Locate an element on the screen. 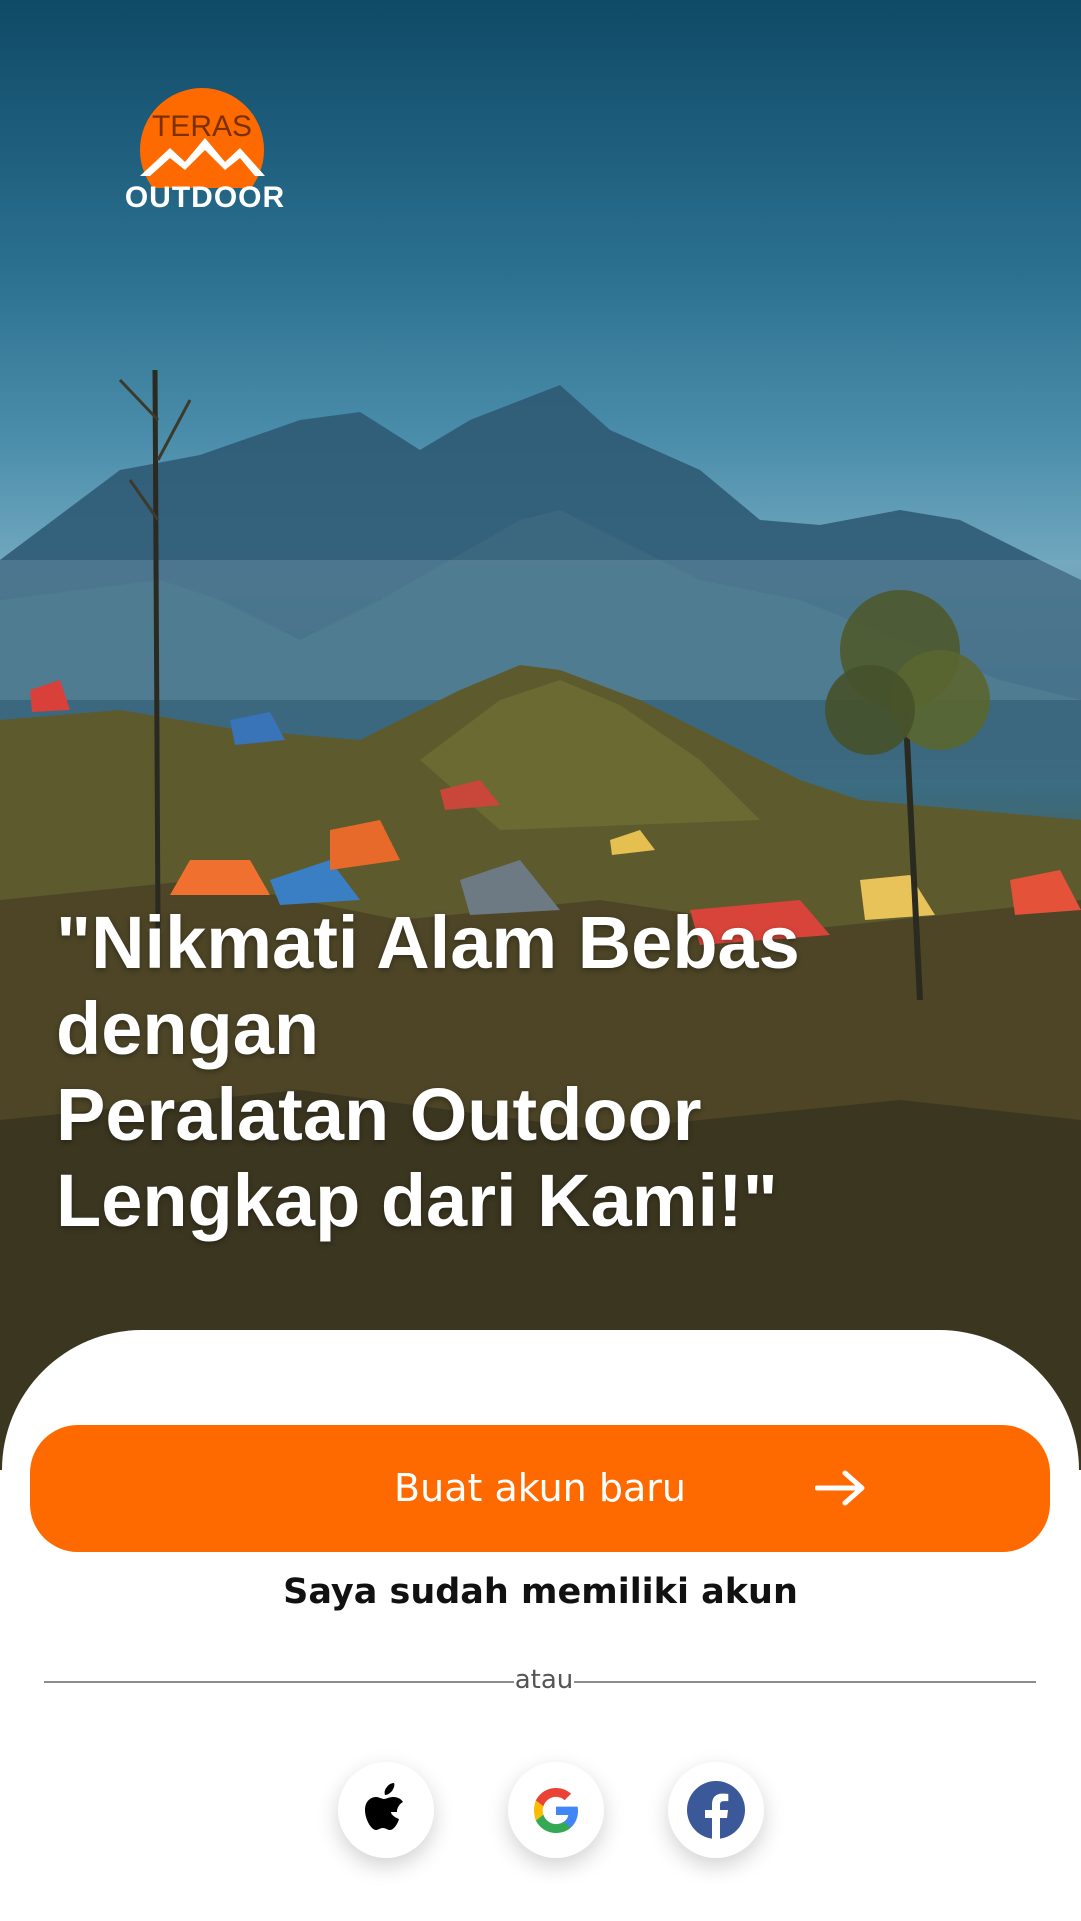 The height and width of the screenshot is (1921, 1081). create-account-label: Buat akun baru is located at coordinates (540, 1488).